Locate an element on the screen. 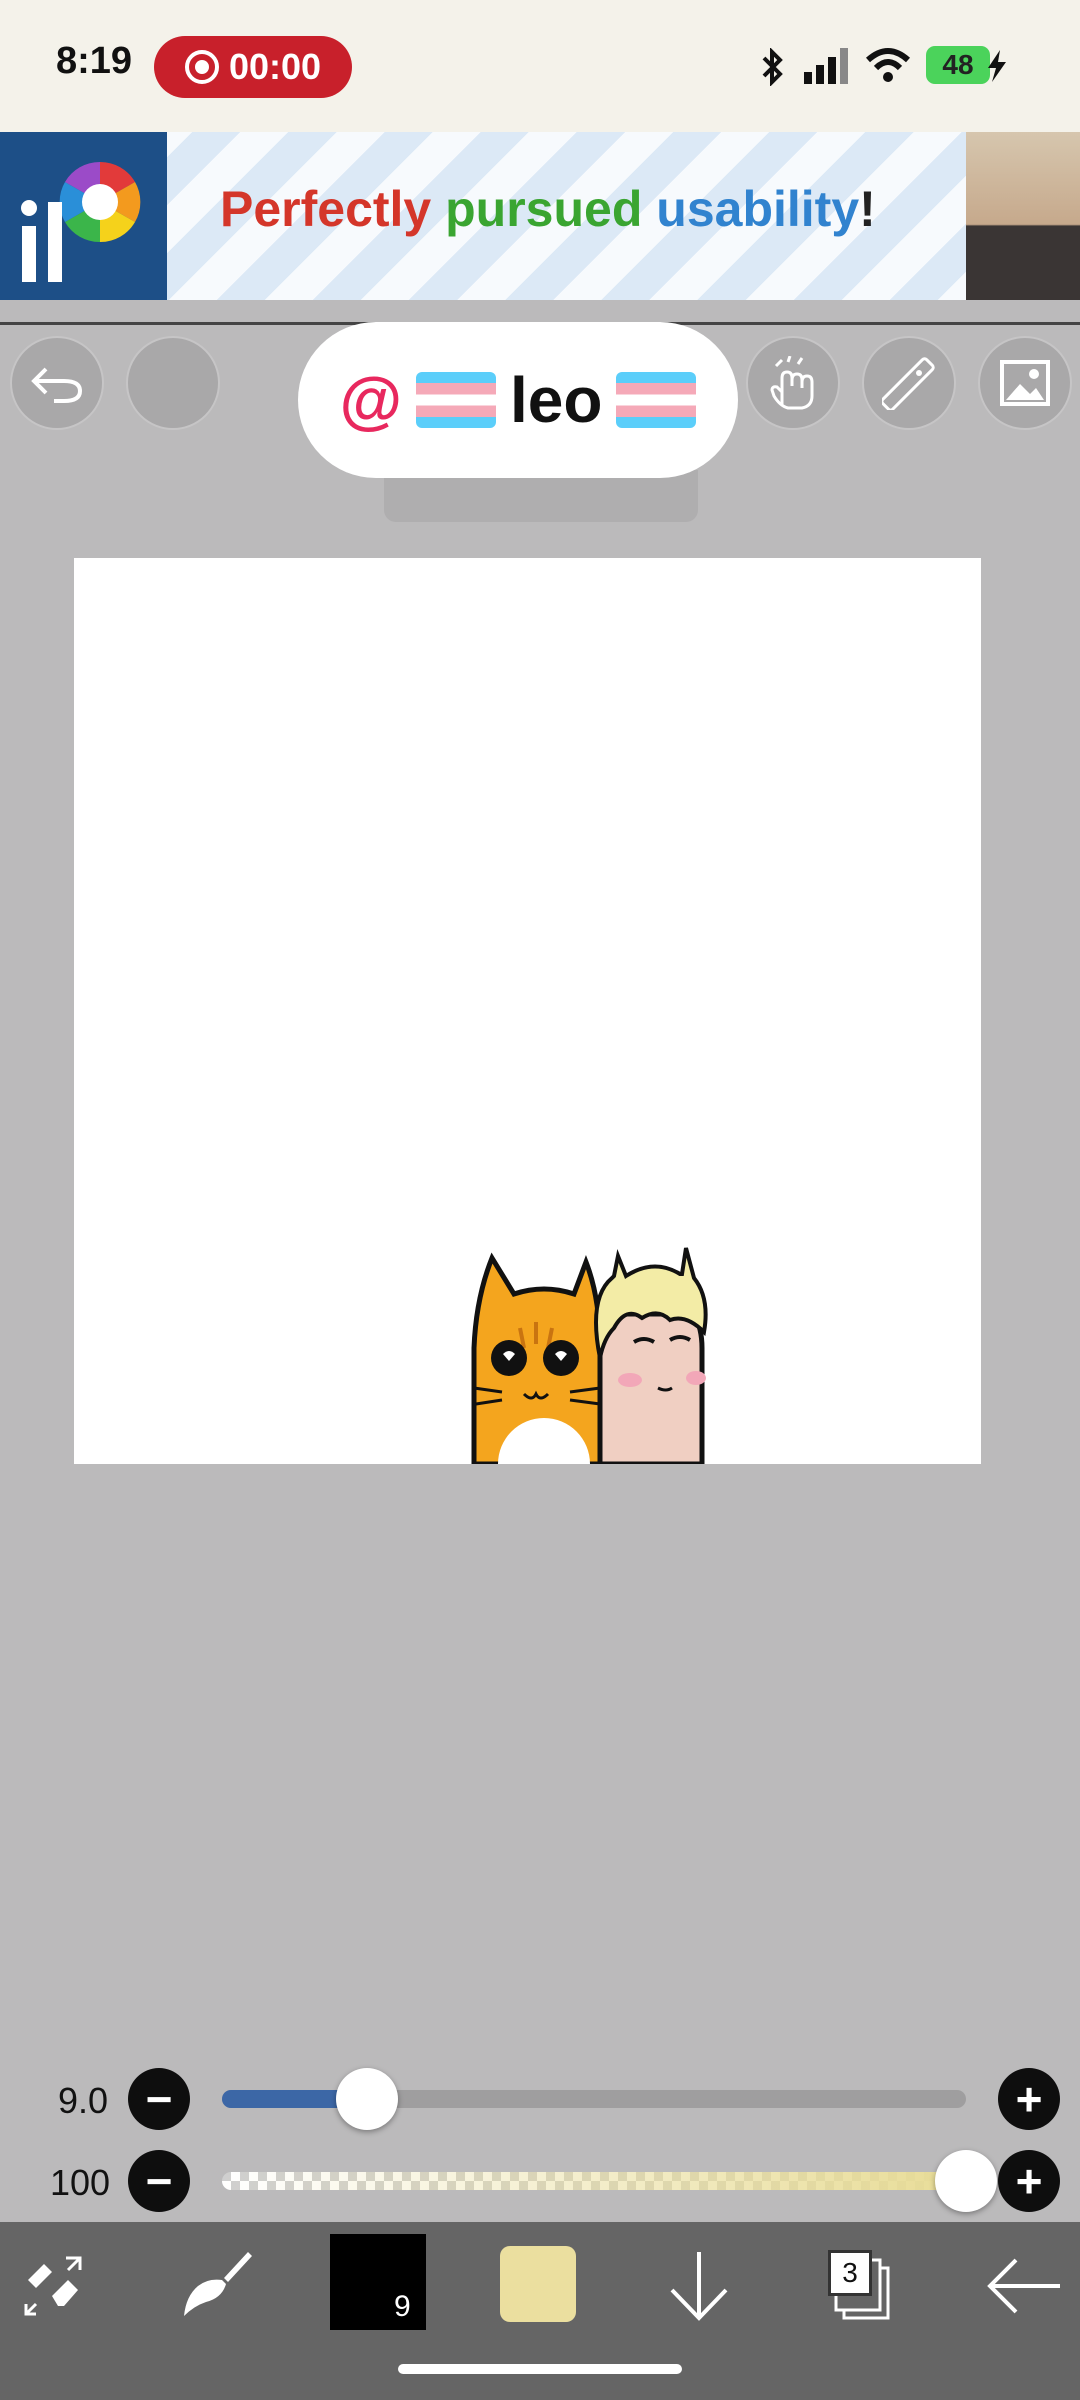 The width and height of the screenshot is (1080, 2400). redo-button is located at coordinates (173, 383).